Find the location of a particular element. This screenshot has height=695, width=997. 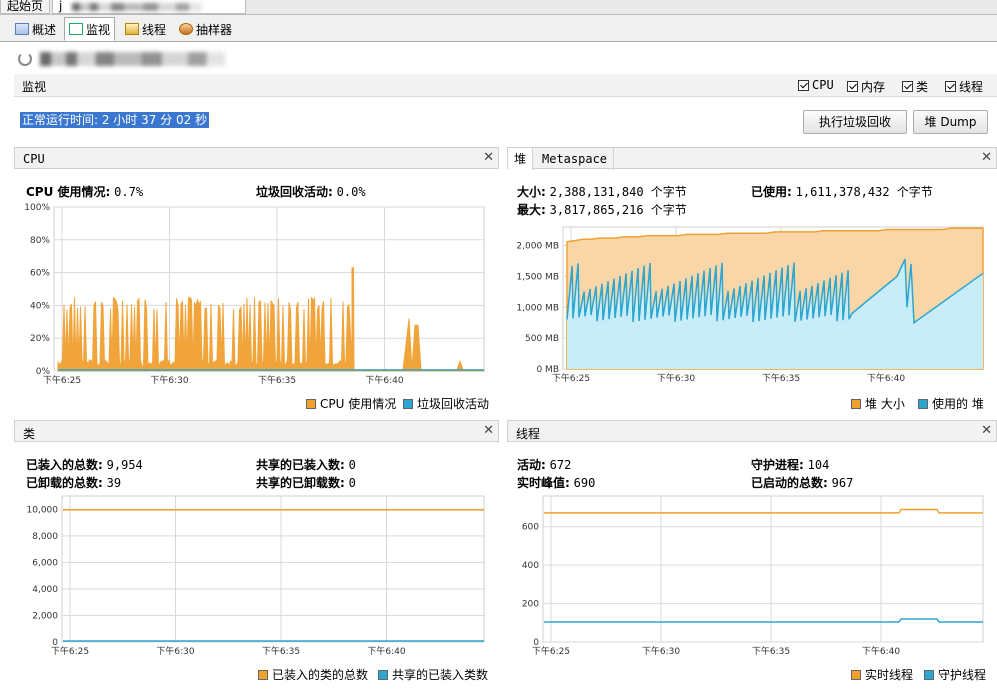

document-tab-bar: 起始页 j is located at coordinates (498, 7).